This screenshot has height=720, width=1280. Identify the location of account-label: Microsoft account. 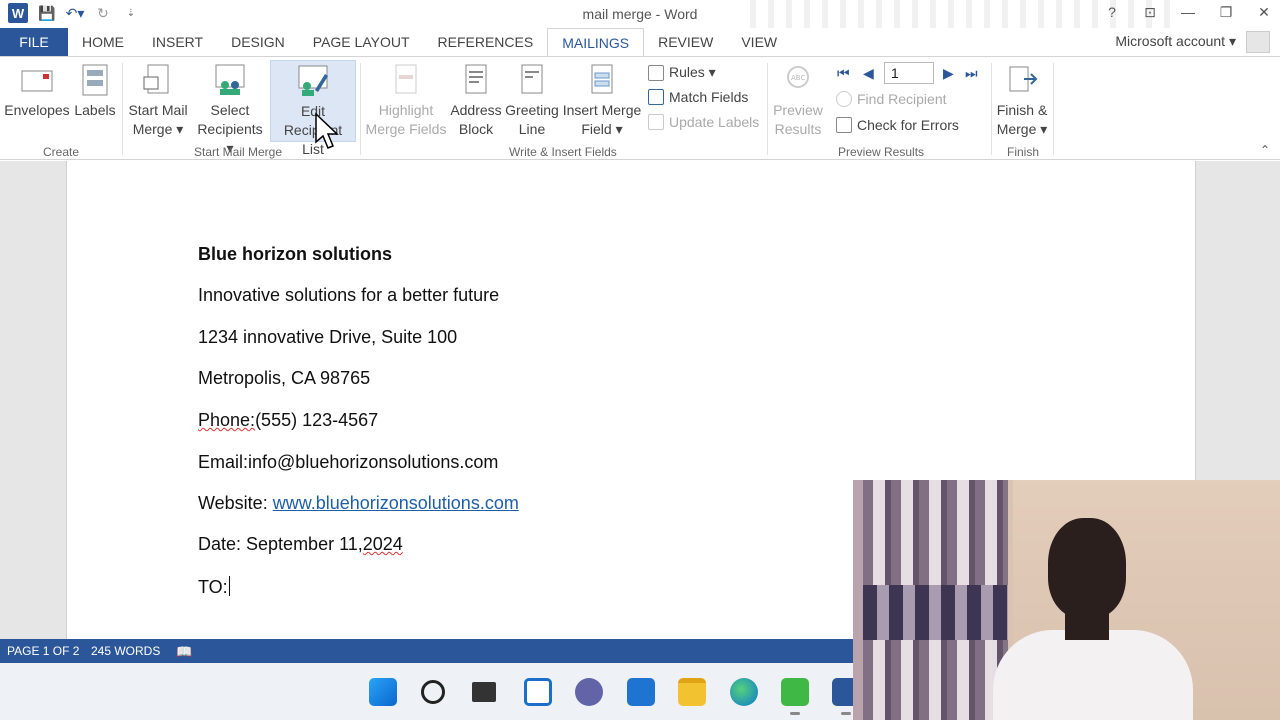
(1170, 41).